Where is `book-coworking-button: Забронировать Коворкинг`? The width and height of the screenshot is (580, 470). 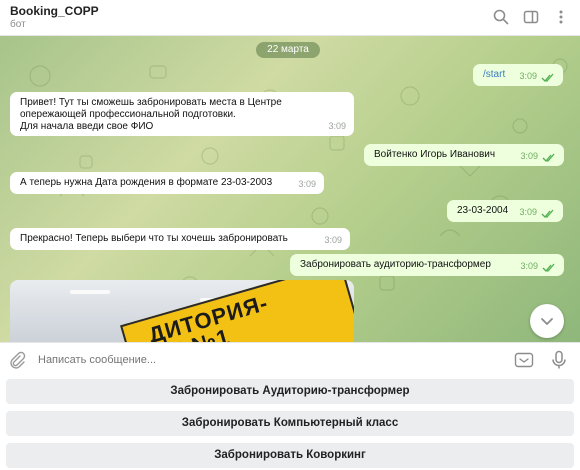 book-coworking-button: Забронировать Коворкинг is located at coordinates (290, 455).